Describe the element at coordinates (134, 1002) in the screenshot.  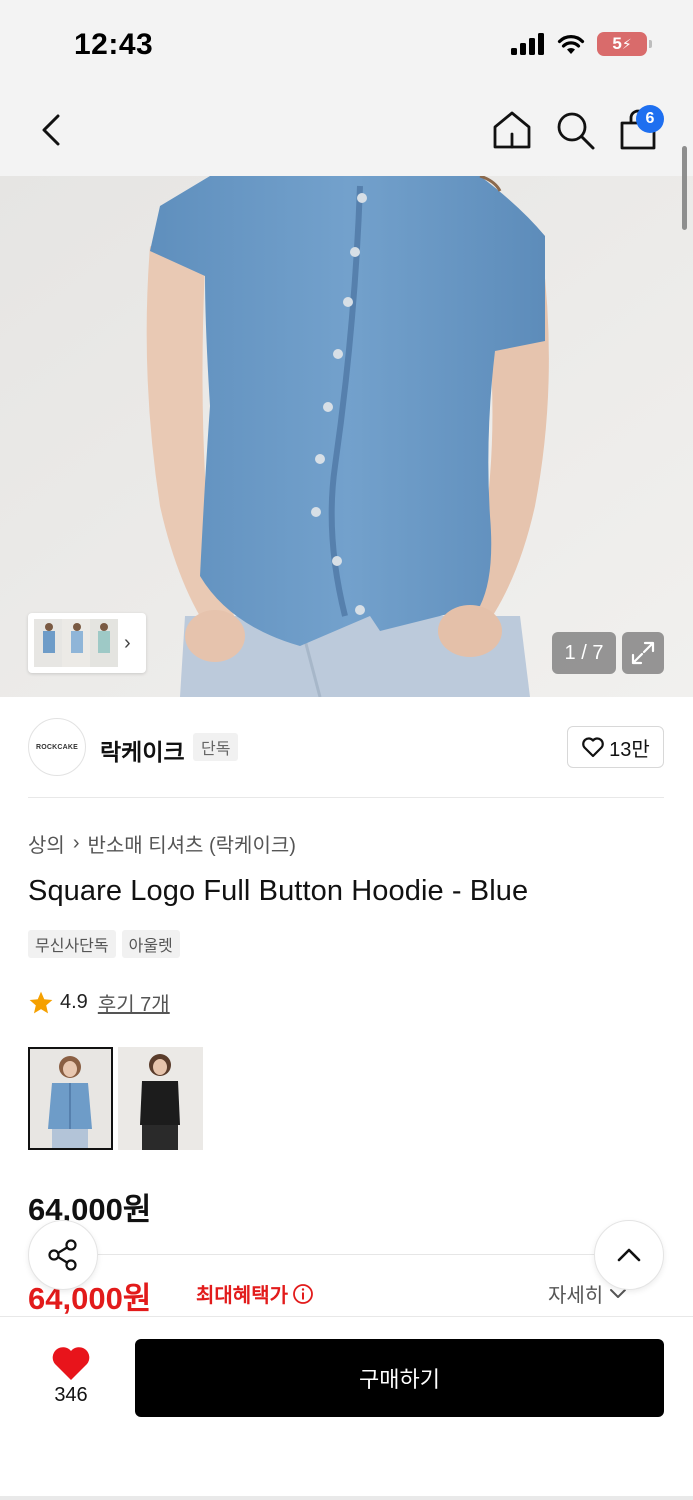
I see `review-link: 후기 7개` at that location.